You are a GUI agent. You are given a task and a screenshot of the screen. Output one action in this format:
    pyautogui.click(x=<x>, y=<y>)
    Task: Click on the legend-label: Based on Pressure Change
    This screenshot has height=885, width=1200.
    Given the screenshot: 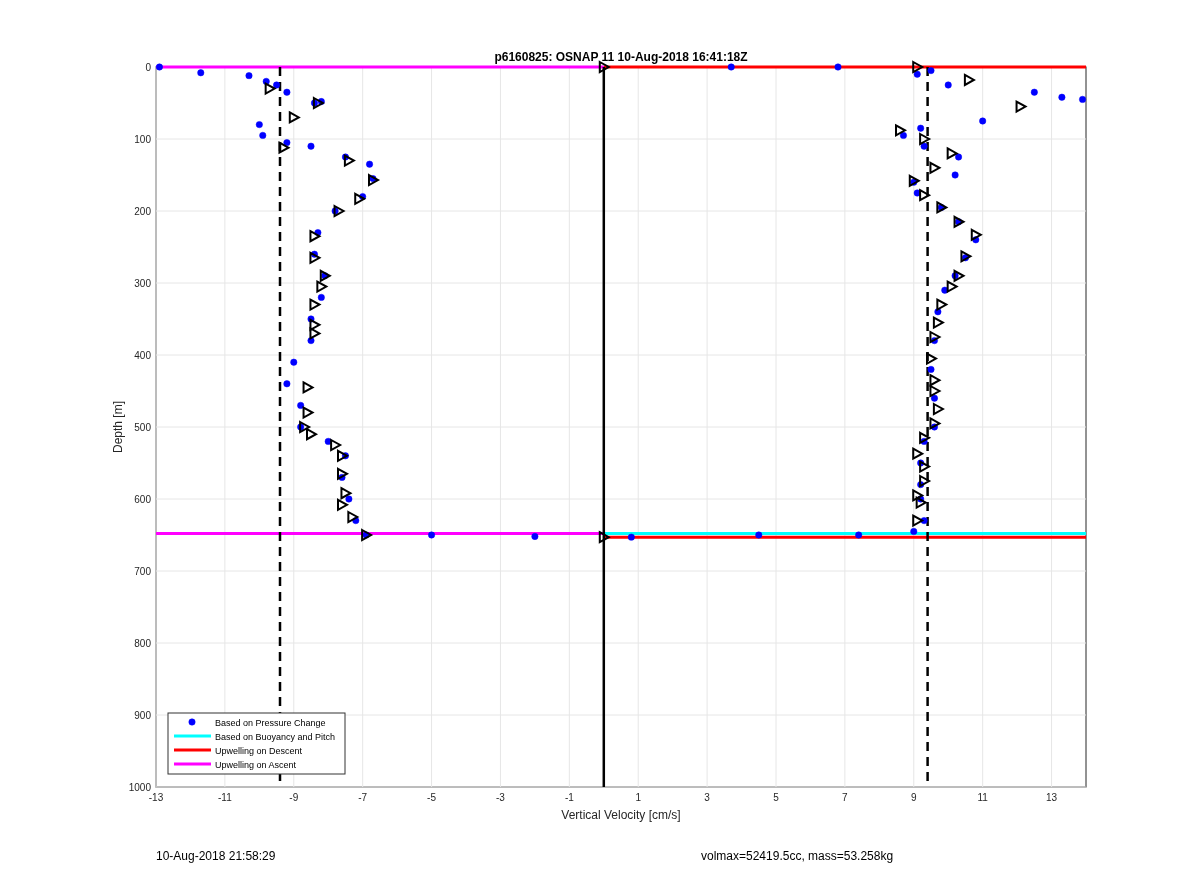 What is the action you would take?
    pyautogui.click(x=270, y=722)
    